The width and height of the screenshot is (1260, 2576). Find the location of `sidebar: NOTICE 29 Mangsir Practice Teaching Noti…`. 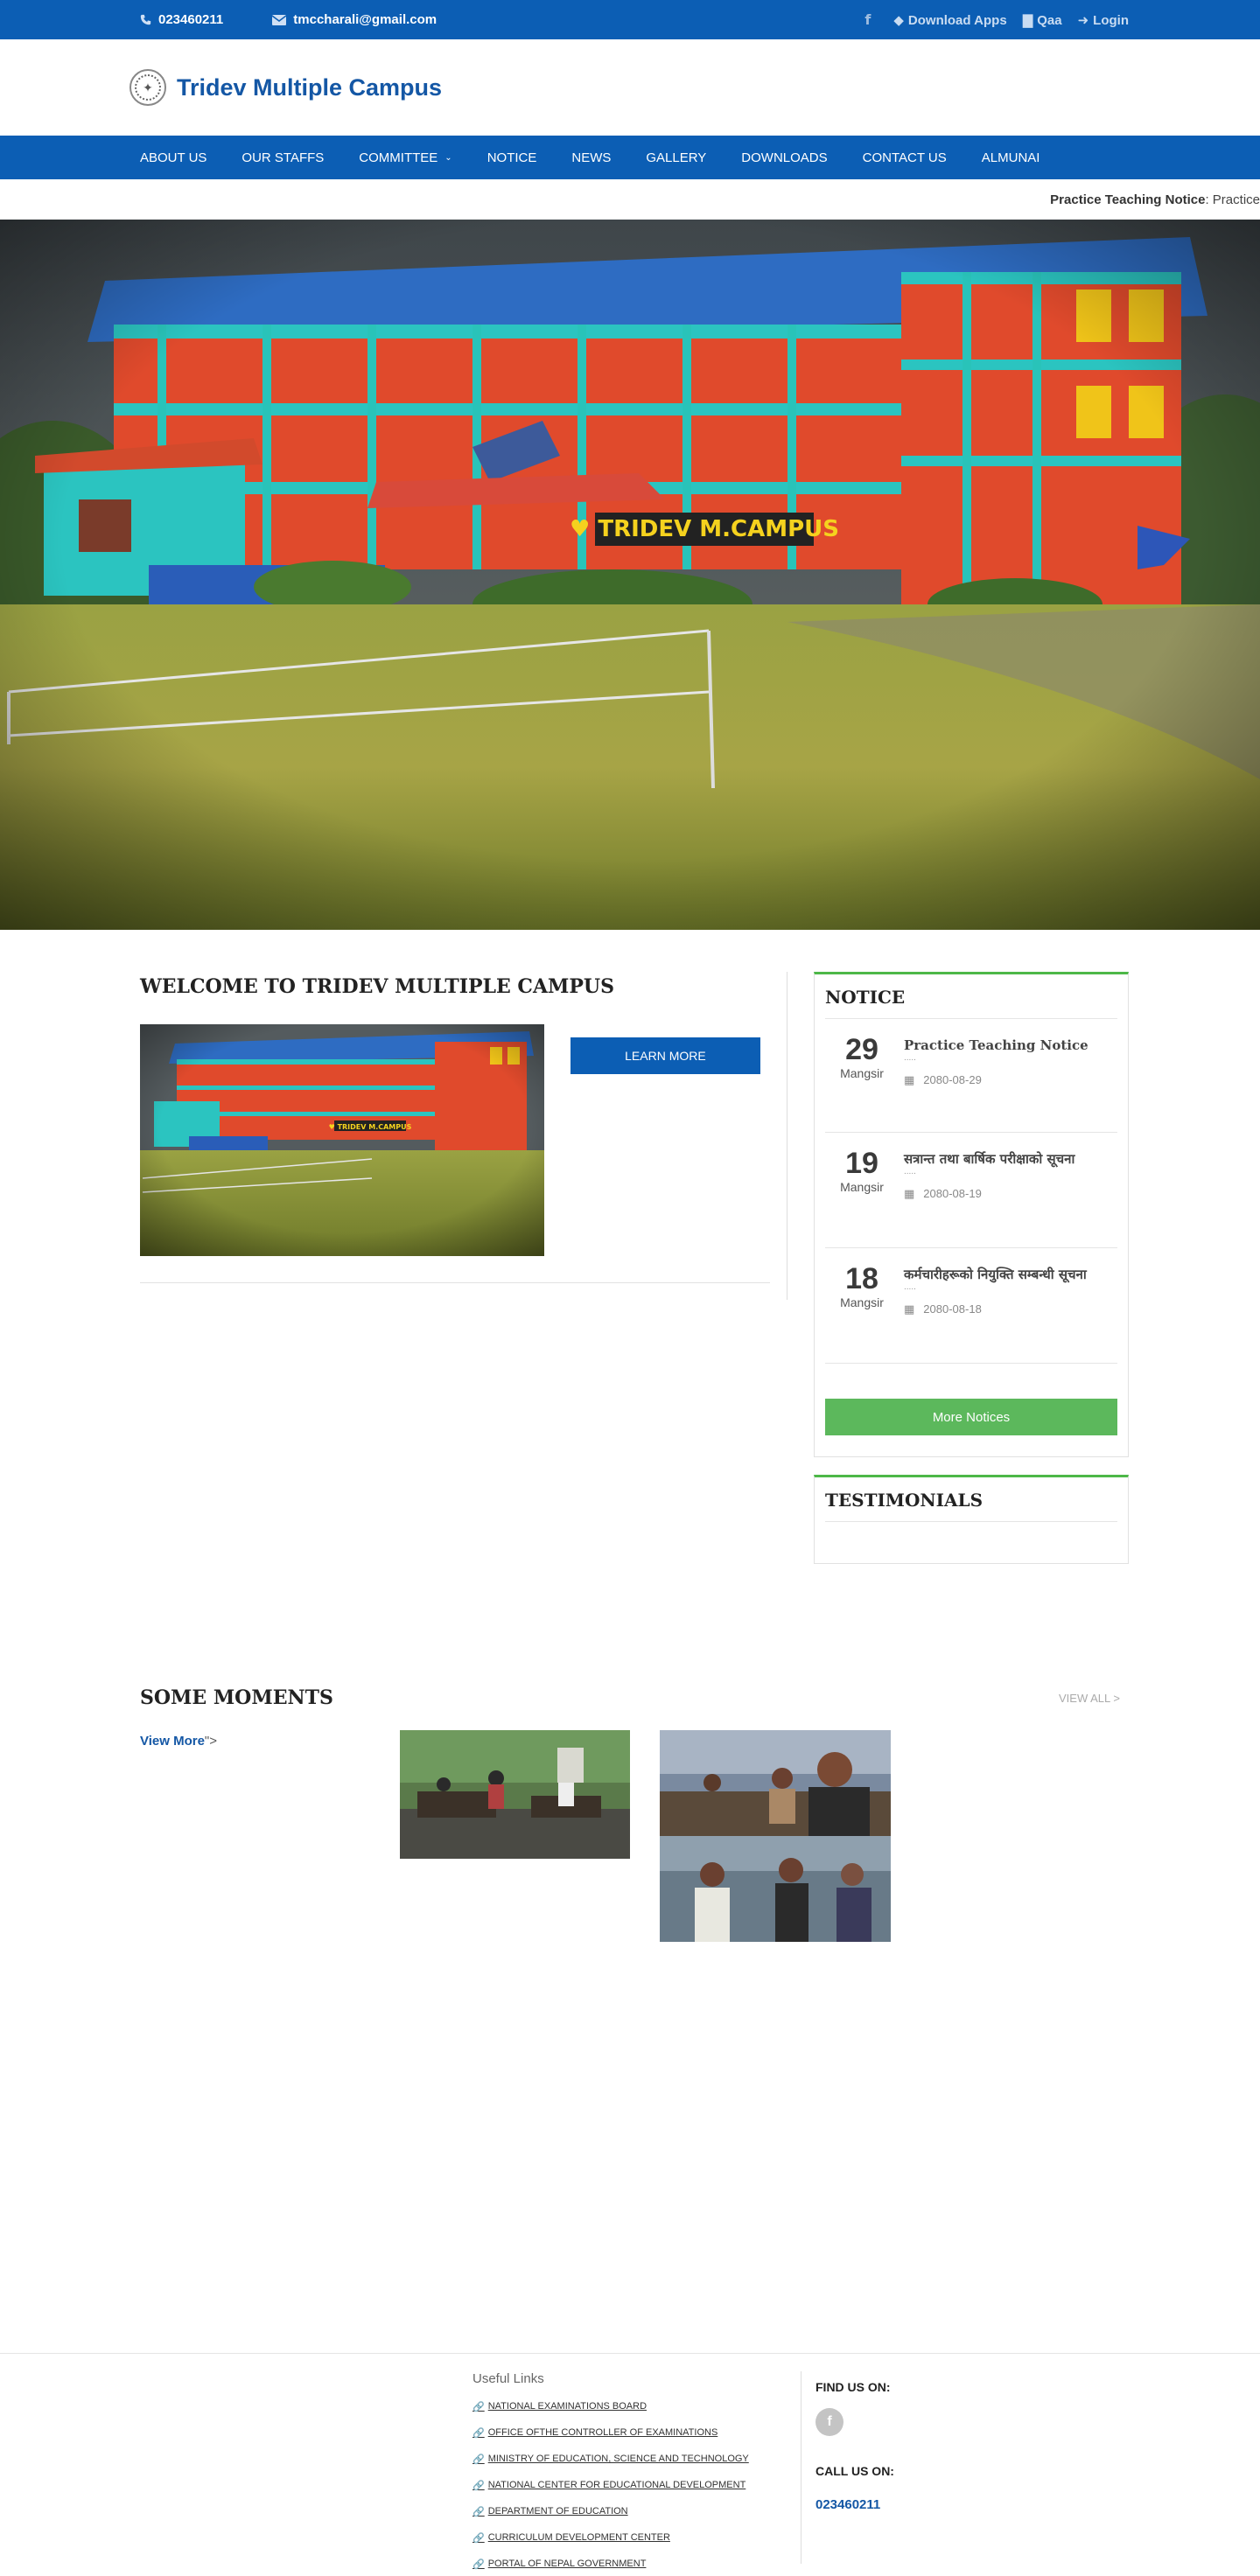

sidebar: NOTICE 29 Mangsir Practice Teaching Noti… is located at coordinates (971, 1268).